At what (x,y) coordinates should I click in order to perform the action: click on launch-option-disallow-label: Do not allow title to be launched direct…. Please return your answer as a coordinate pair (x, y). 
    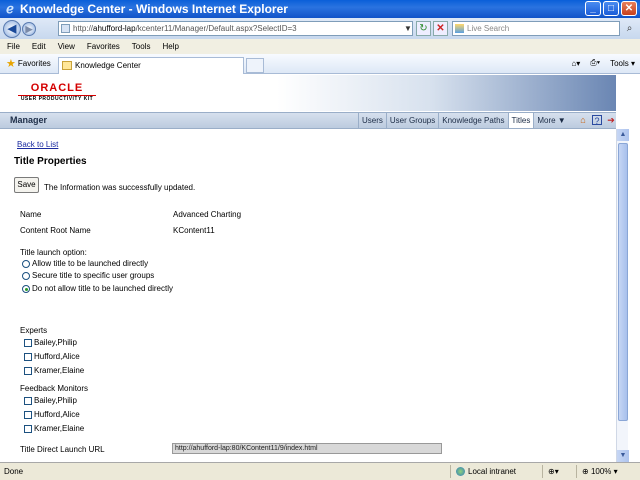
    Looking at the image, I should click on (102, 288).